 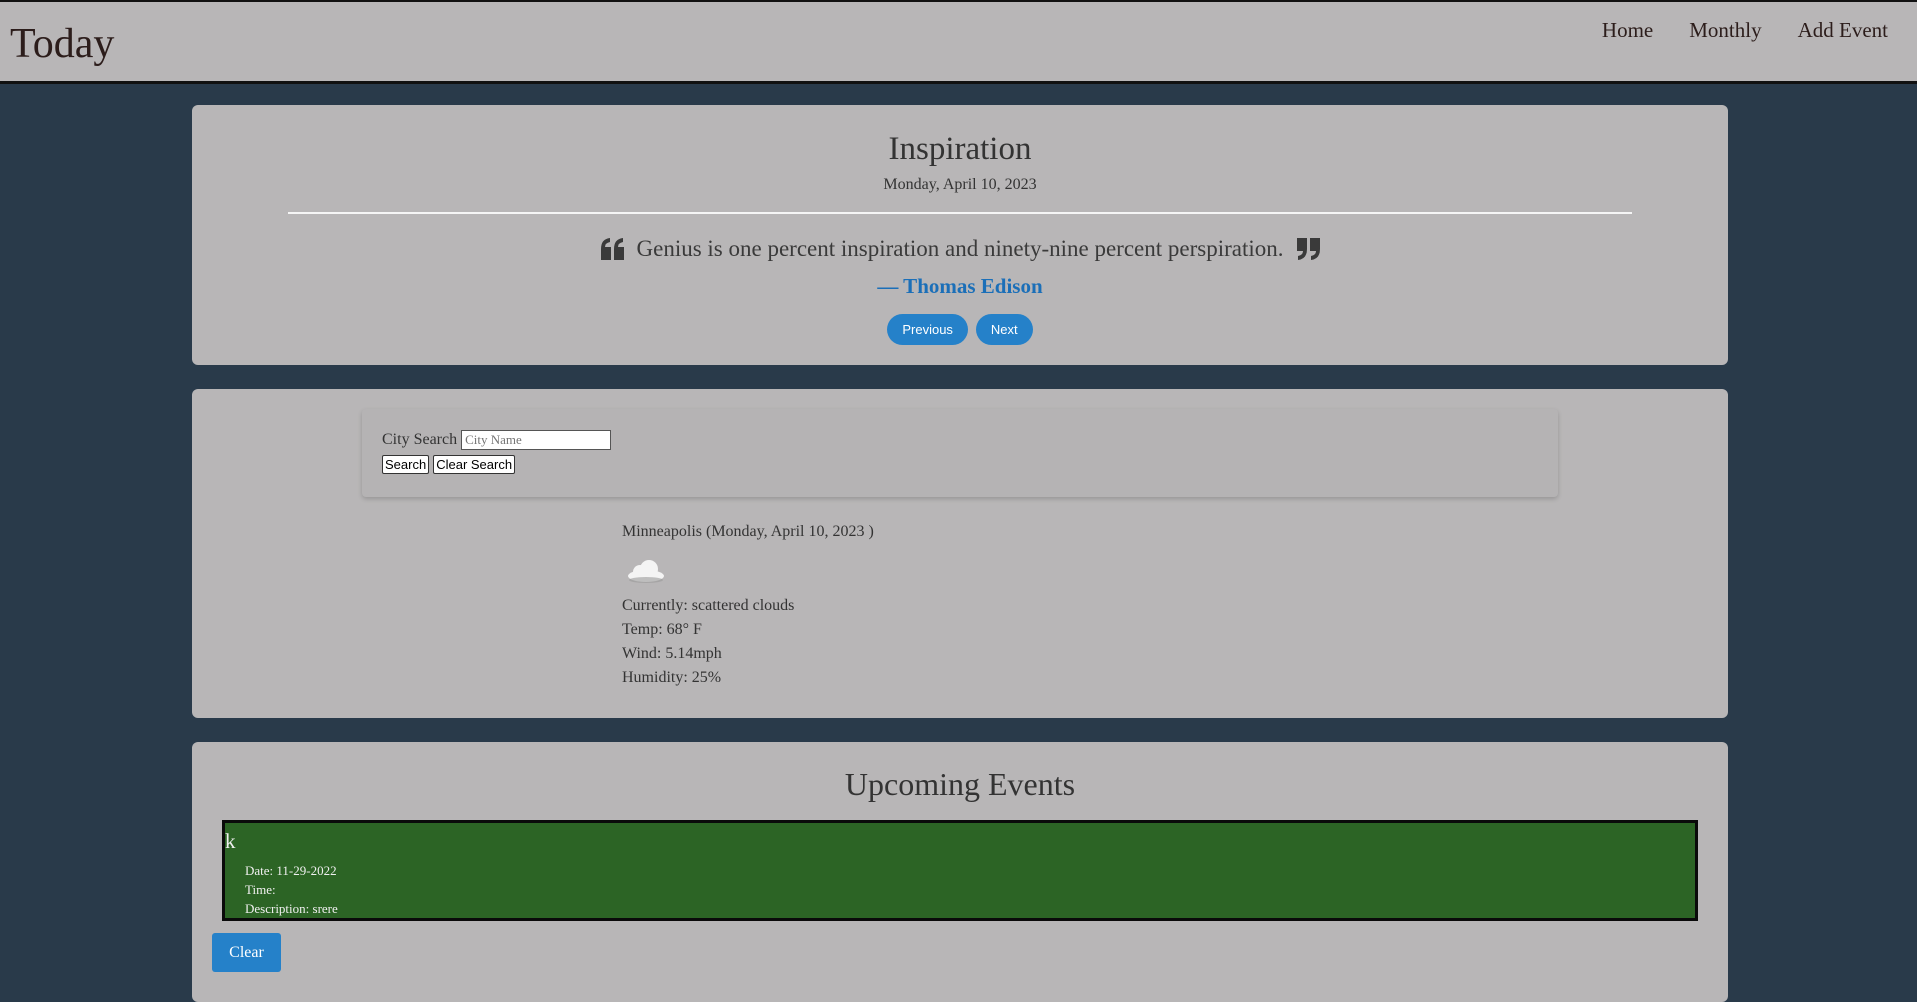 What do you see at coordinates (420, 439) in the screenshot?
I see `city-search-label: City Search` at bounding box center [420, 439].